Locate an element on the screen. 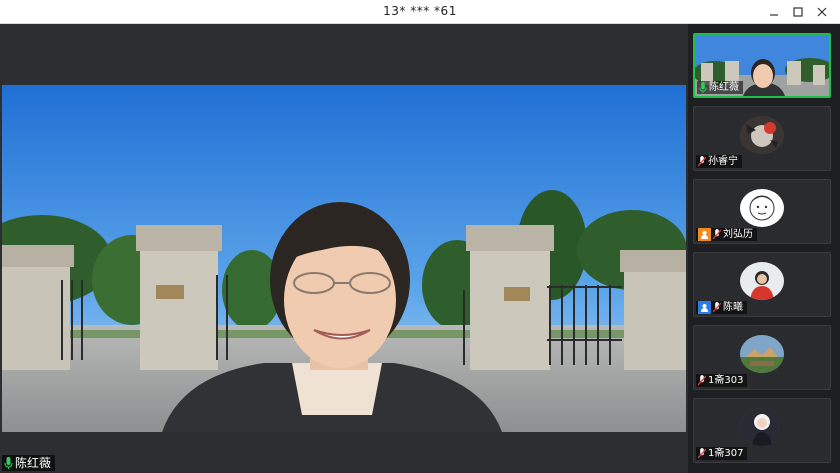 The width and height of the screenshot is (840, 473). participant-name: 1斋303 is located at coordinates (726, 380).